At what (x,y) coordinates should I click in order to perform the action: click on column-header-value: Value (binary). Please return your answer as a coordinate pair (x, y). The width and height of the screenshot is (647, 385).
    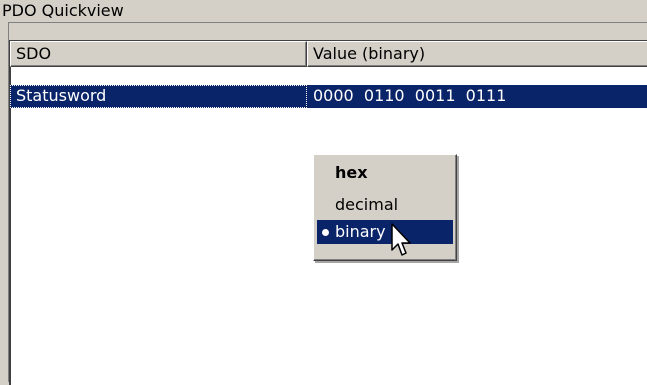
    Looking at the image, I should click on (477, 54).